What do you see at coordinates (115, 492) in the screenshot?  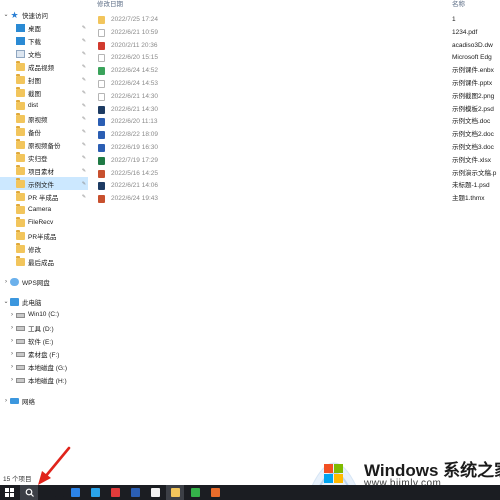 I see `taskbar-item-app-red-icon` at bounding box center [115, 492].